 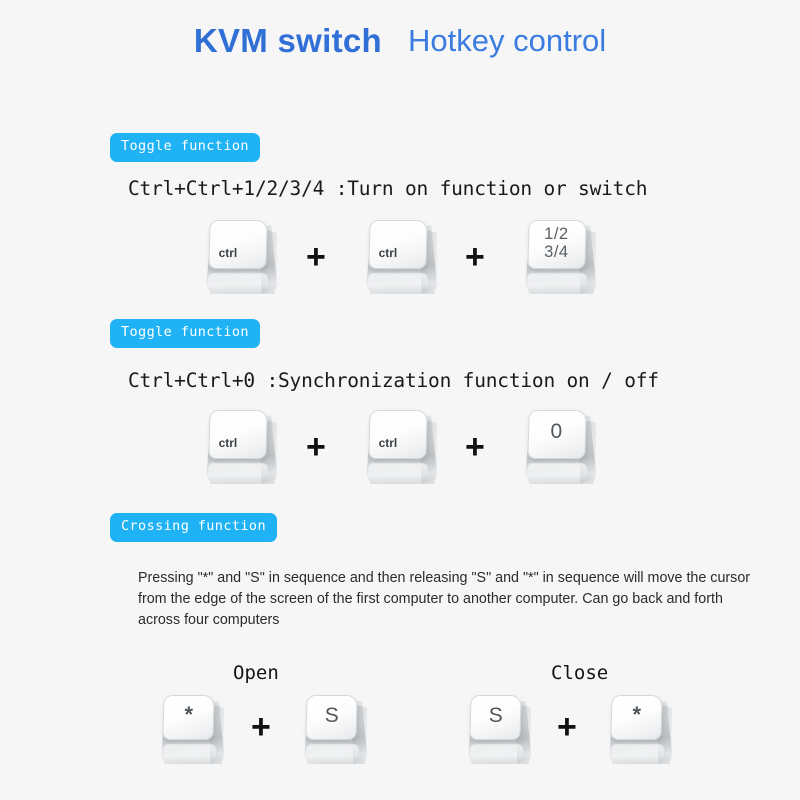 I want to click on keycap-legend: 0, so click(x=556, y=432).